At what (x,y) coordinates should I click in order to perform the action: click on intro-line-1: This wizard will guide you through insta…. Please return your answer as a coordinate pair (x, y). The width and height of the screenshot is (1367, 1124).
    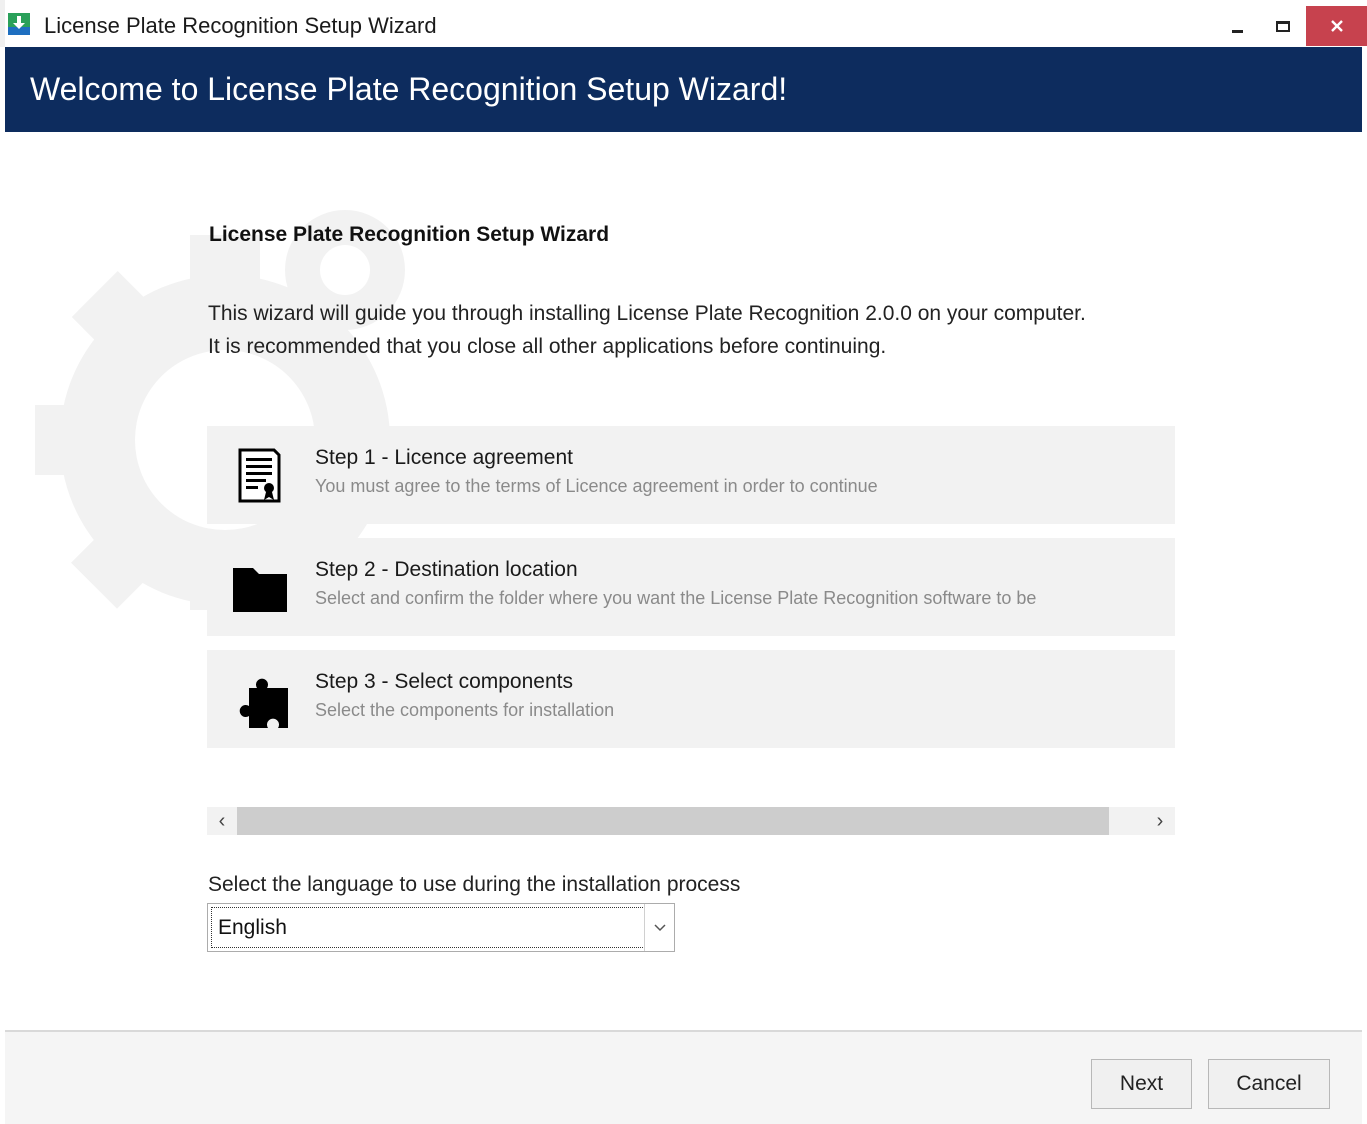
    Looking at the image, I should click on (647, 313).